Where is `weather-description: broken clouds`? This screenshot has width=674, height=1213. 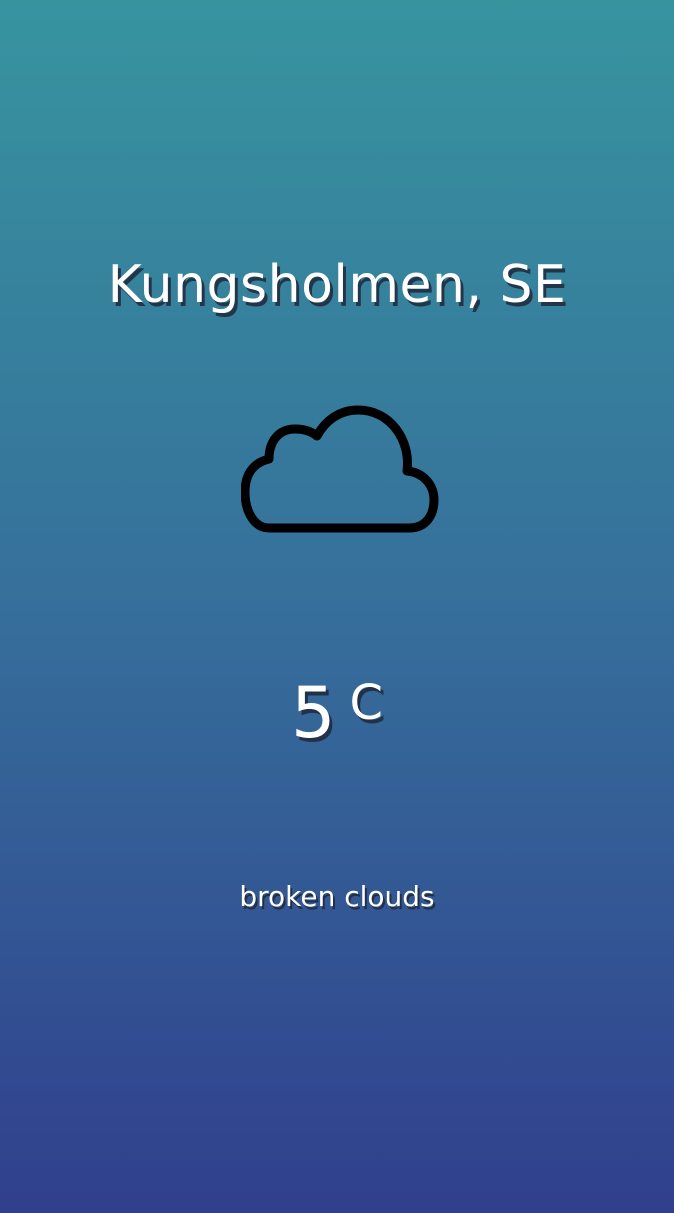 weather-description: broken clouds is located at coordinates (337, 896).